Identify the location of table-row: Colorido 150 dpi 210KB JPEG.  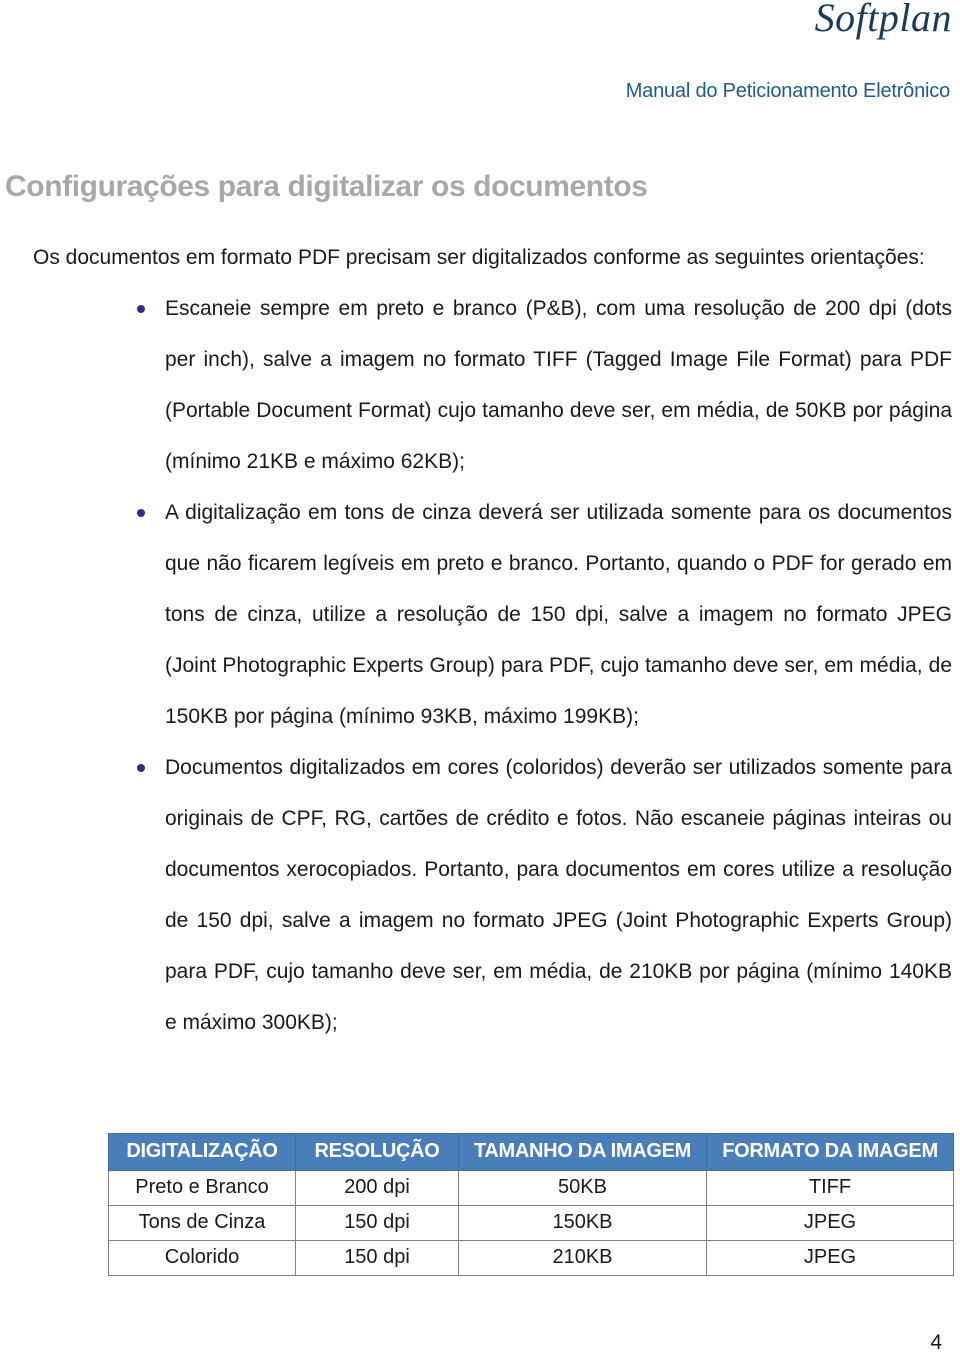
(531, 1258).